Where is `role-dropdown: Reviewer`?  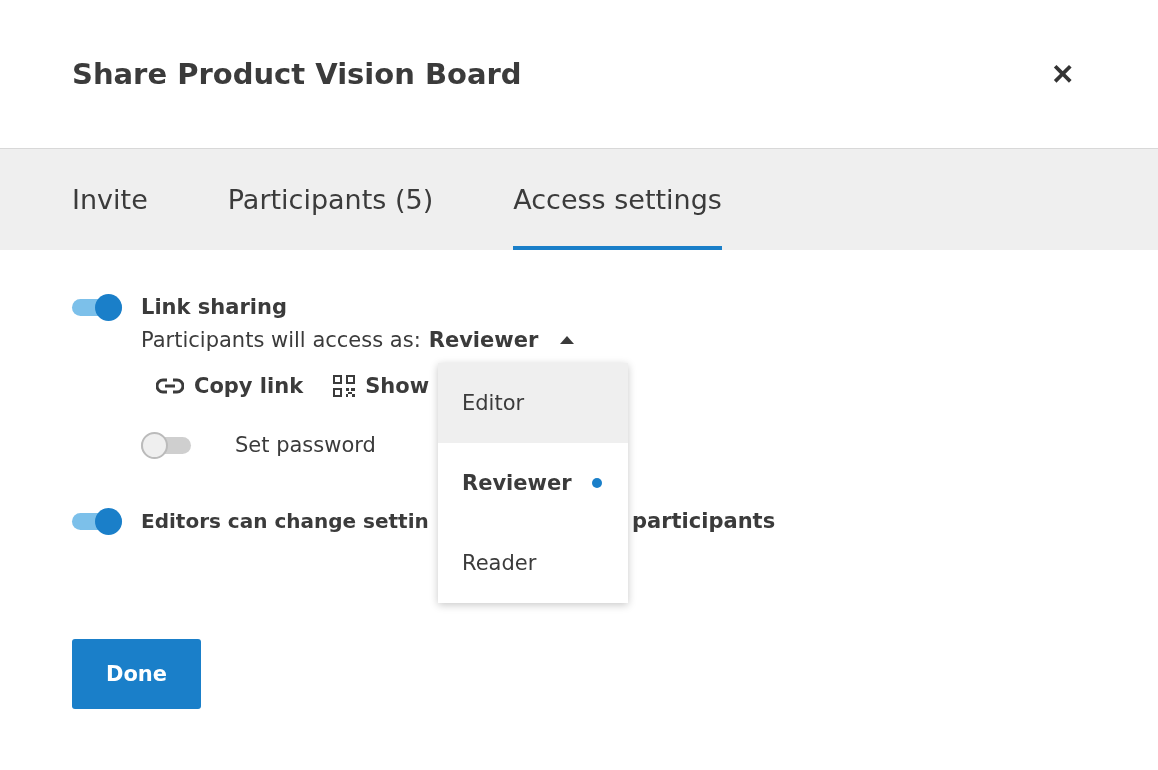 role-dropdown: Reviewer is located at coordinates (501, 340).